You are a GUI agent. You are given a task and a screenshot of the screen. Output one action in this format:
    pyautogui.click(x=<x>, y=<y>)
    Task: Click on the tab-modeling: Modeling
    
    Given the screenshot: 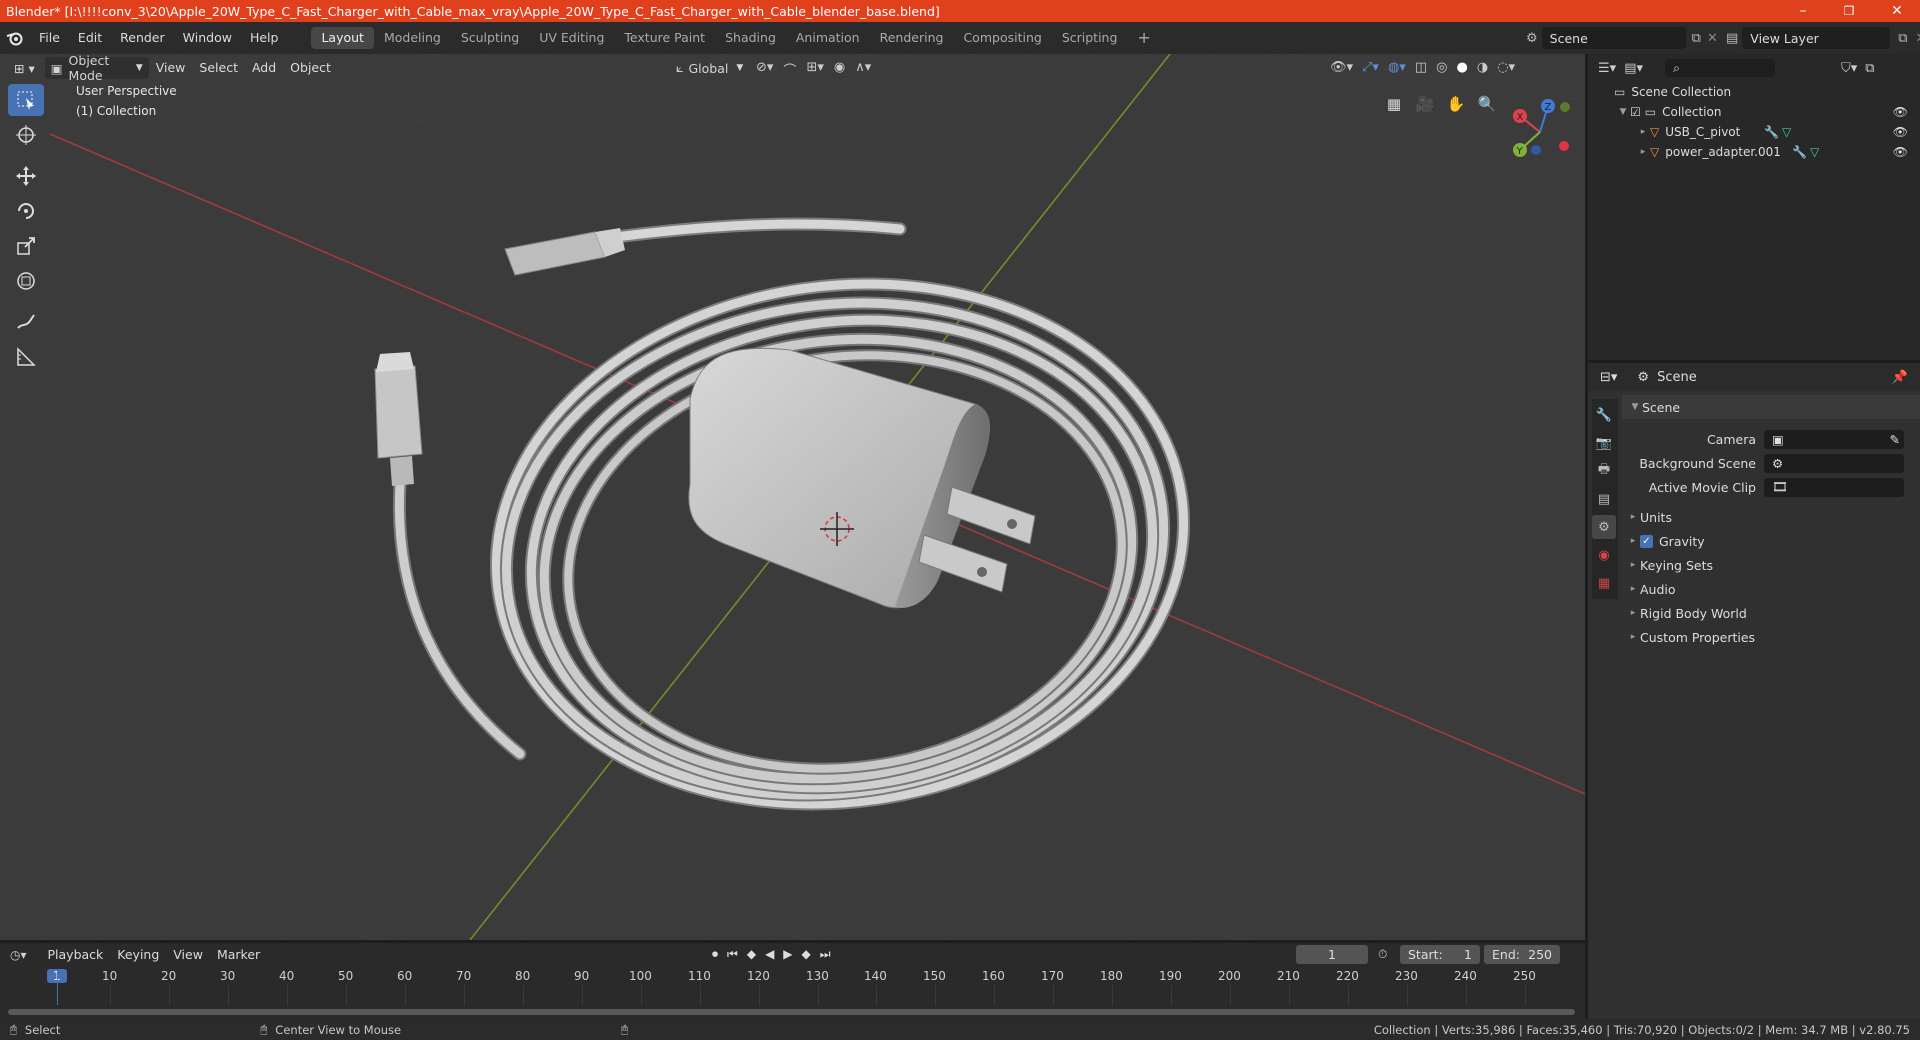 What is the action you would take?
    pyautogui.click(x=412, y=38)
    